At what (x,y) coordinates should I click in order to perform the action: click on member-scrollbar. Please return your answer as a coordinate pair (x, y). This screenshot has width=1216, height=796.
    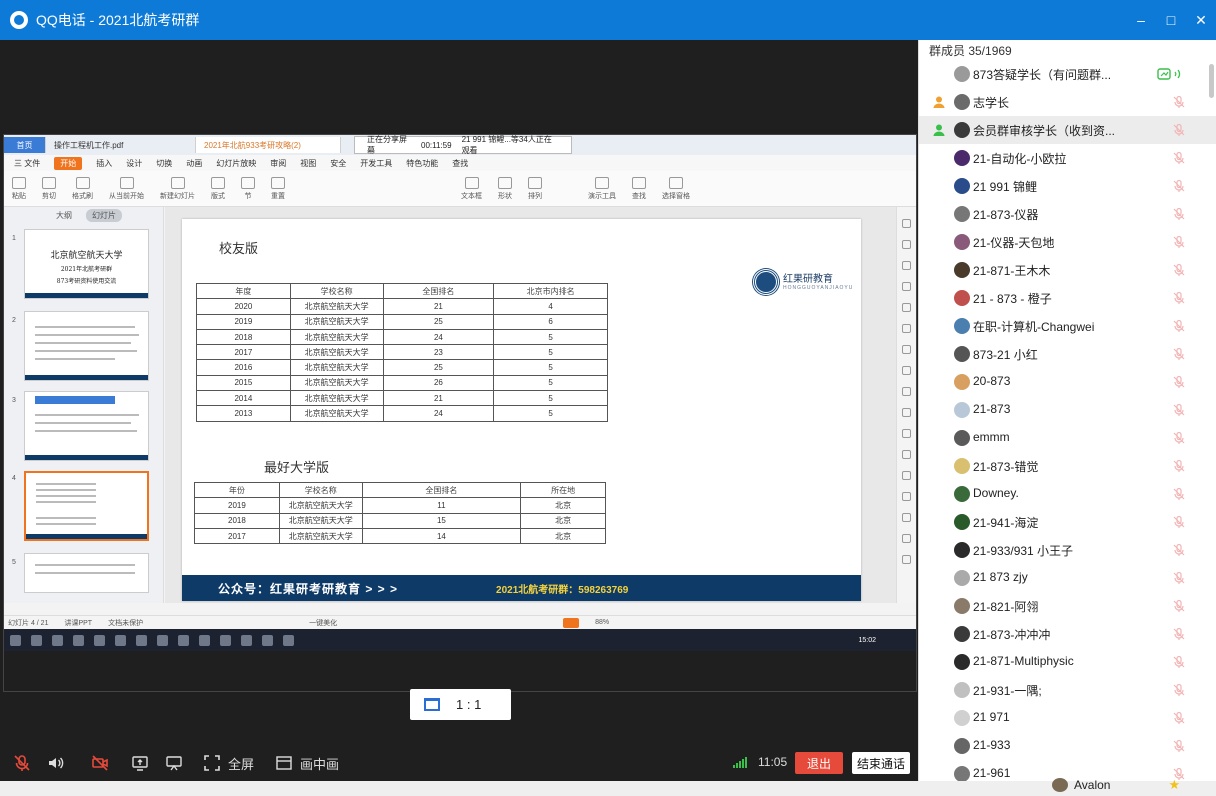
    Looking at the image, I should click on (1211, 81).